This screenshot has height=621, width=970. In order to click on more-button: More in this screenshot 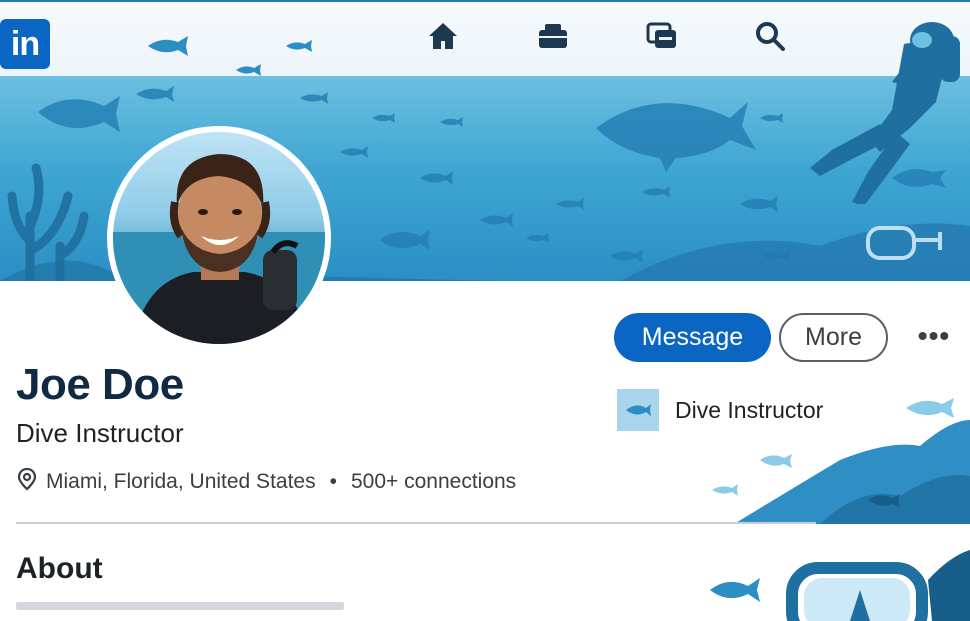, I will do `click(833, 337)`.